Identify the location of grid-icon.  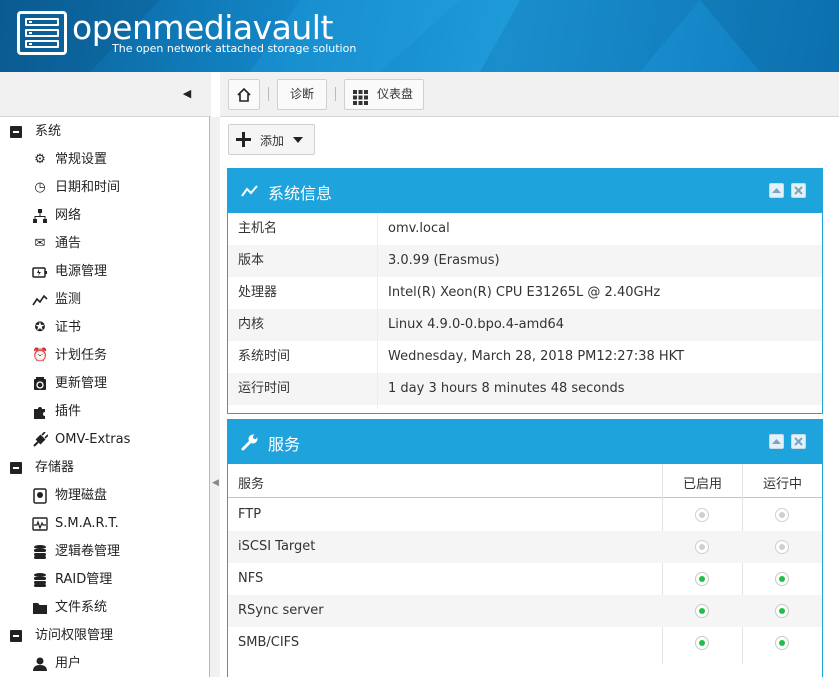
(360, 96).